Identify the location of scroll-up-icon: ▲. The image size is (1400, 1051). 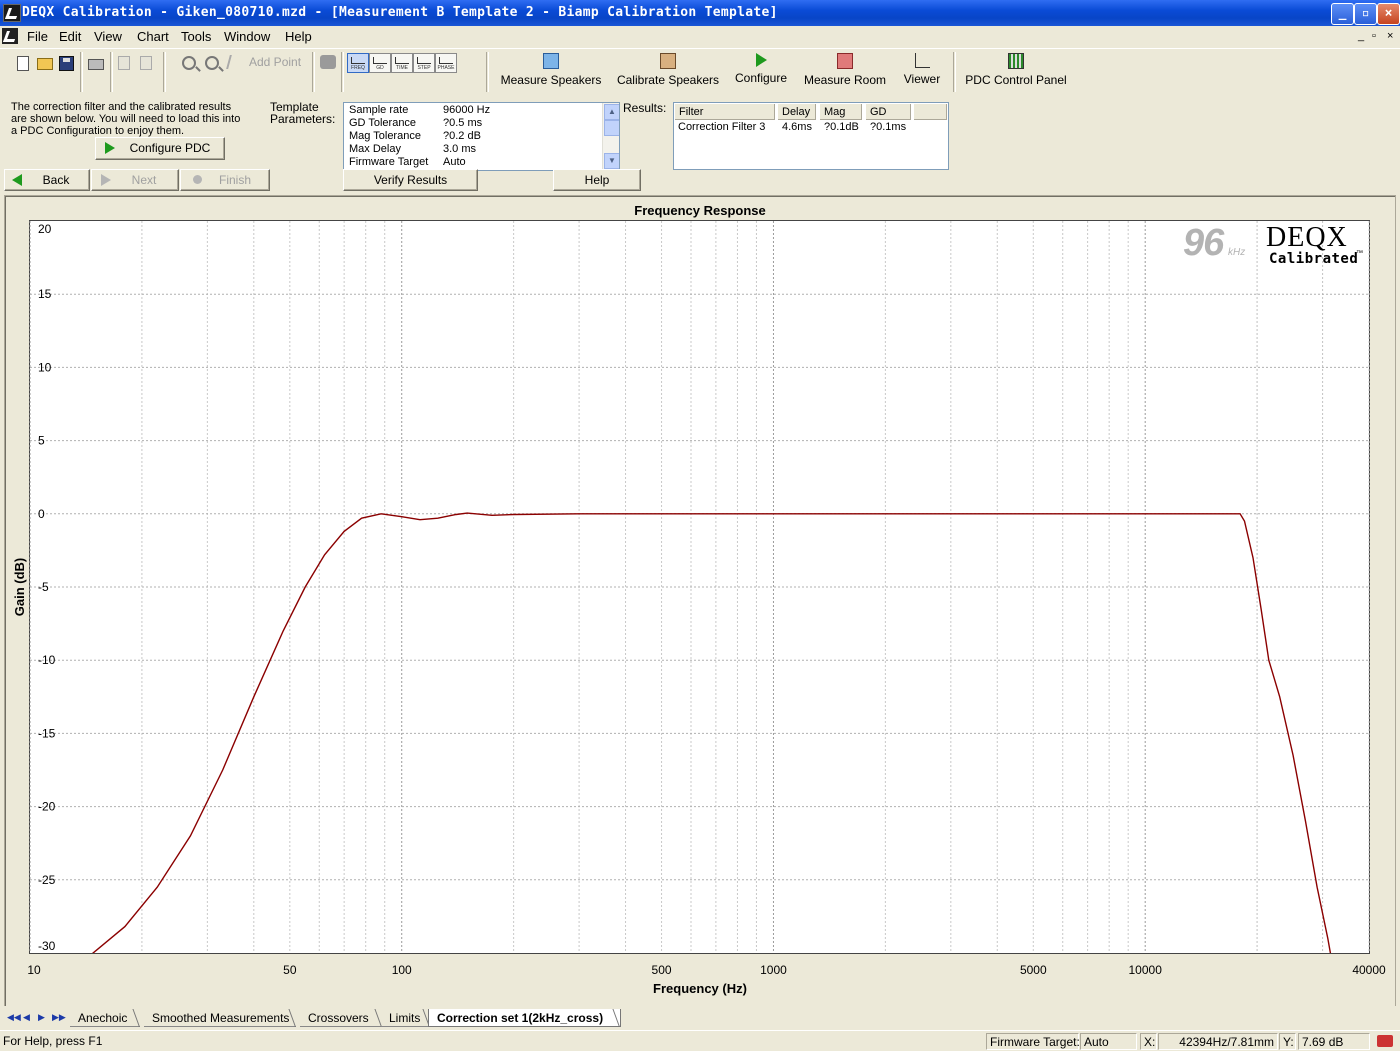
(611, 112).